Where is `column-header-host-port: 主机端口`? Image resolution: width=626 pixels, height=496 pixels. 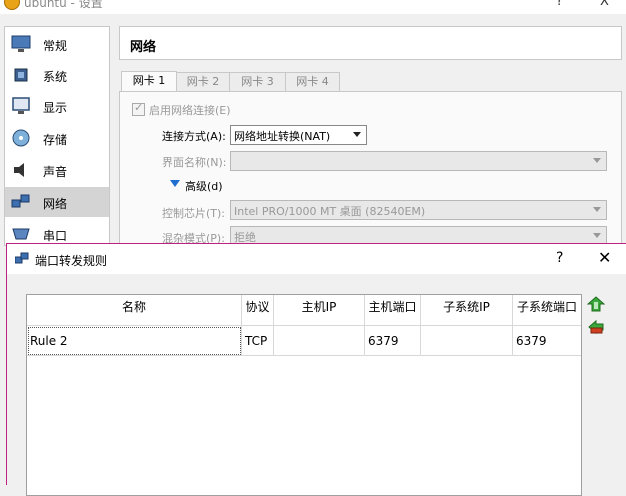 column-header-host-port: 主机端口 is located at coordinates (393, 310).